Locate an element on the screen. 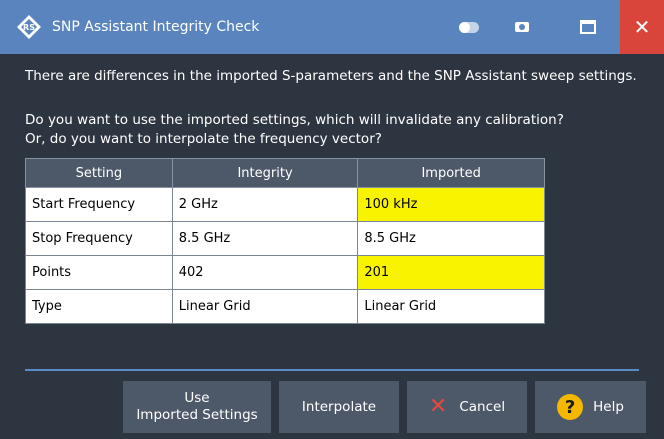  help-button-label: Help is located at coordinates (608, 407).